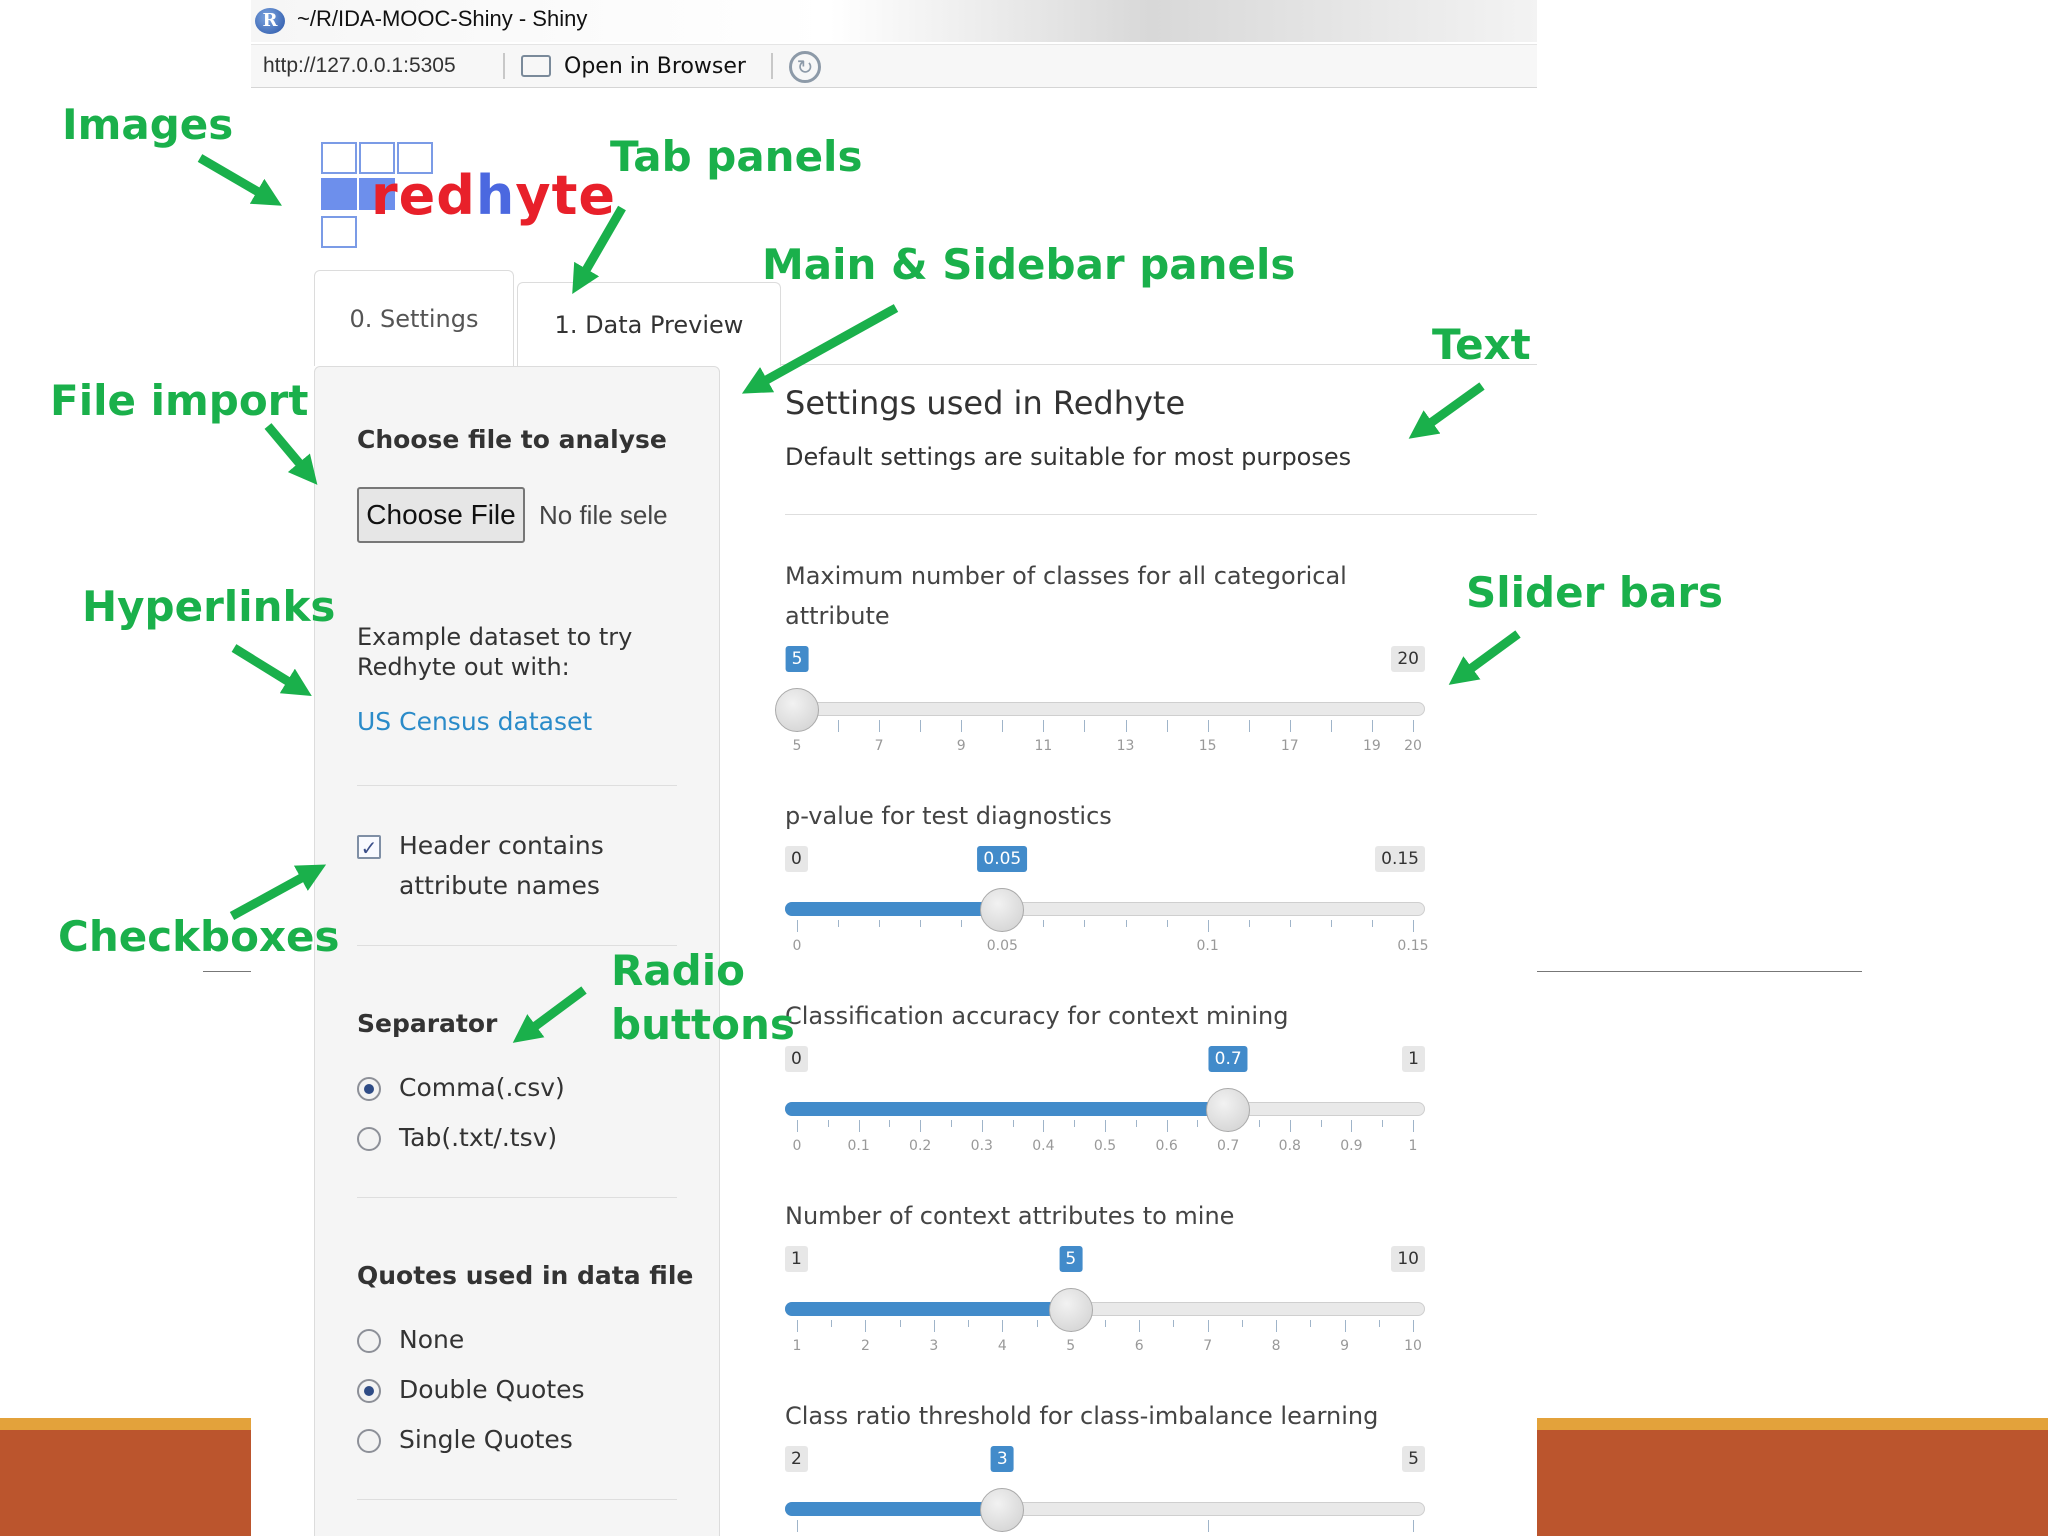 The width and height of the screenshot is (2048, 1536). Describe the element at coordinates (1408, 1259) in the screenshot. I see `slider-max-badge: 10` at that location.